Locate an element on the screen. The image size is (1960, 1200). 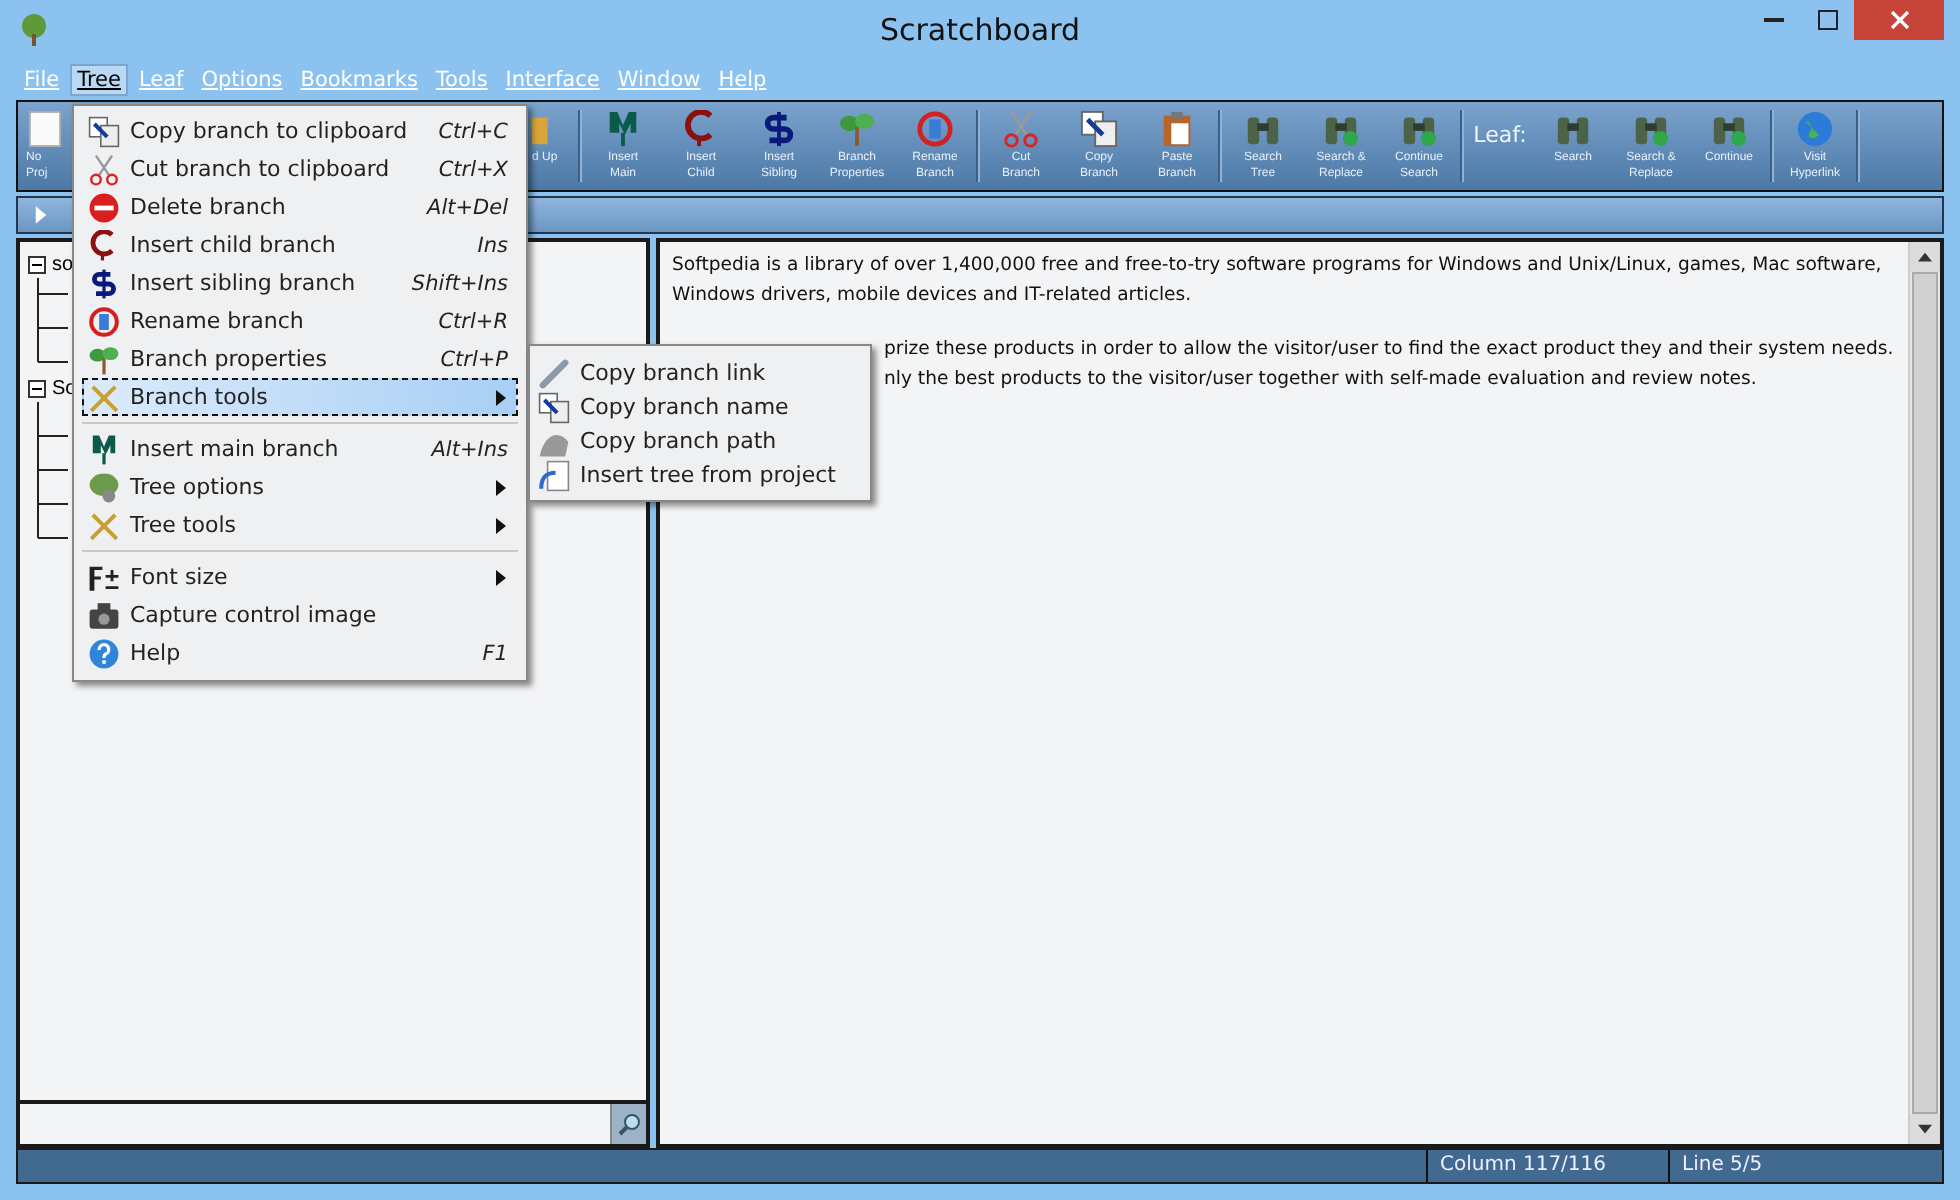
scrollbar is located at coordinates (1924, 693).